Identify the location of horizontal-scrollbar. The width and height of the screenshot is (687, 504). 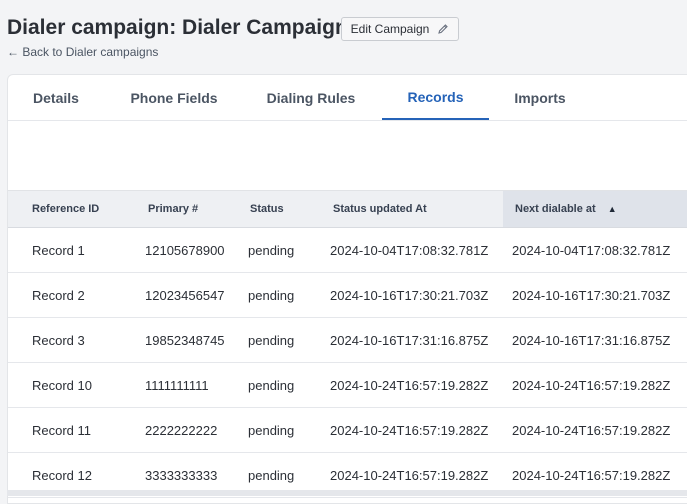
(347, 493).